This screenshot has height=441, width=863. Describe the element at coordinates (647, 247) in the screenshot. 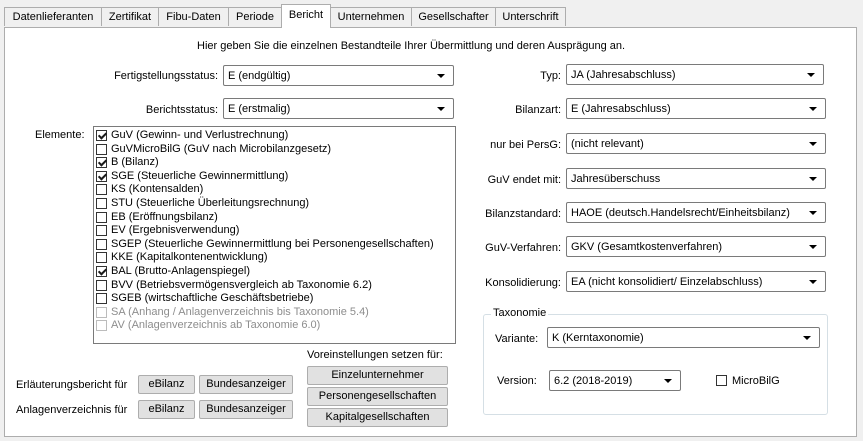

I see `guv-verfahren-value: GKV (Gesamtkostenverfahren)` at that location.